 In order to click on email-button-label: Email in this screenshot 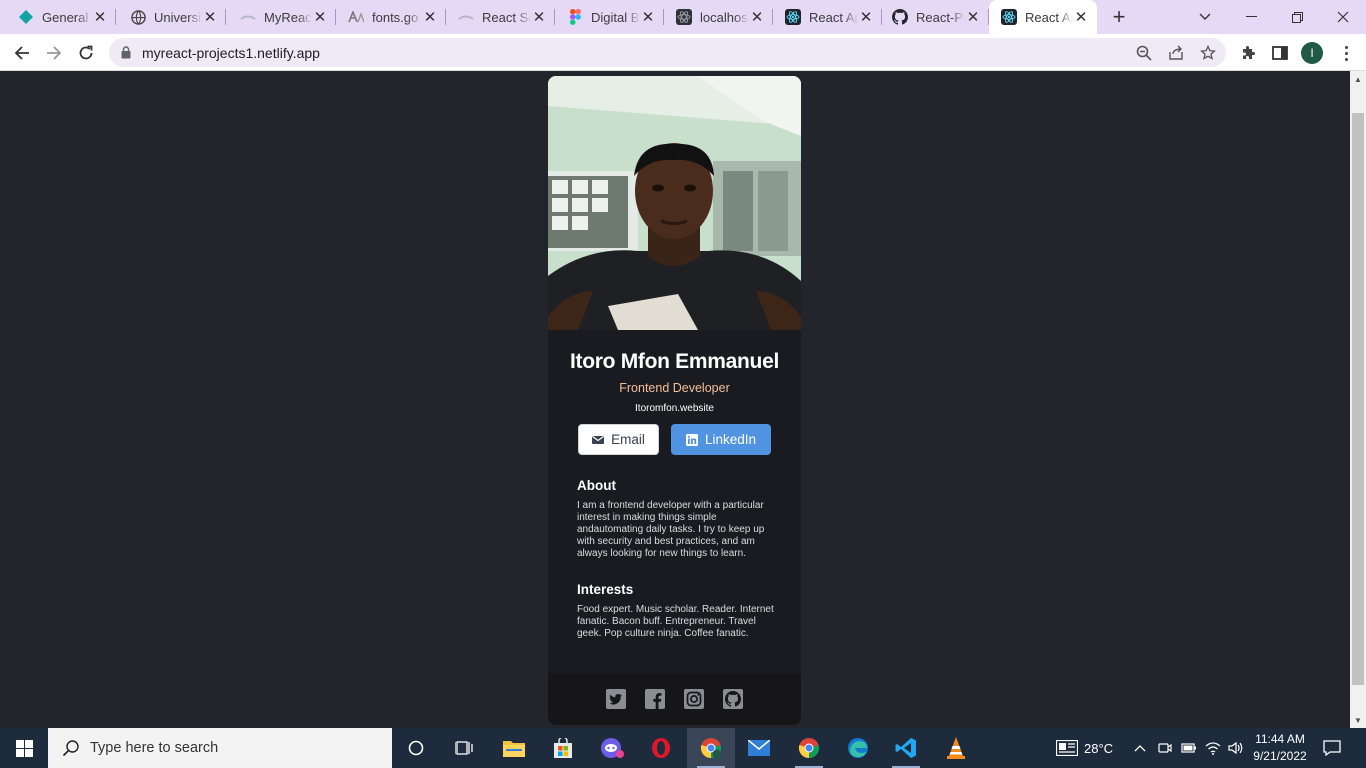, I will do `click(628, 439)`.